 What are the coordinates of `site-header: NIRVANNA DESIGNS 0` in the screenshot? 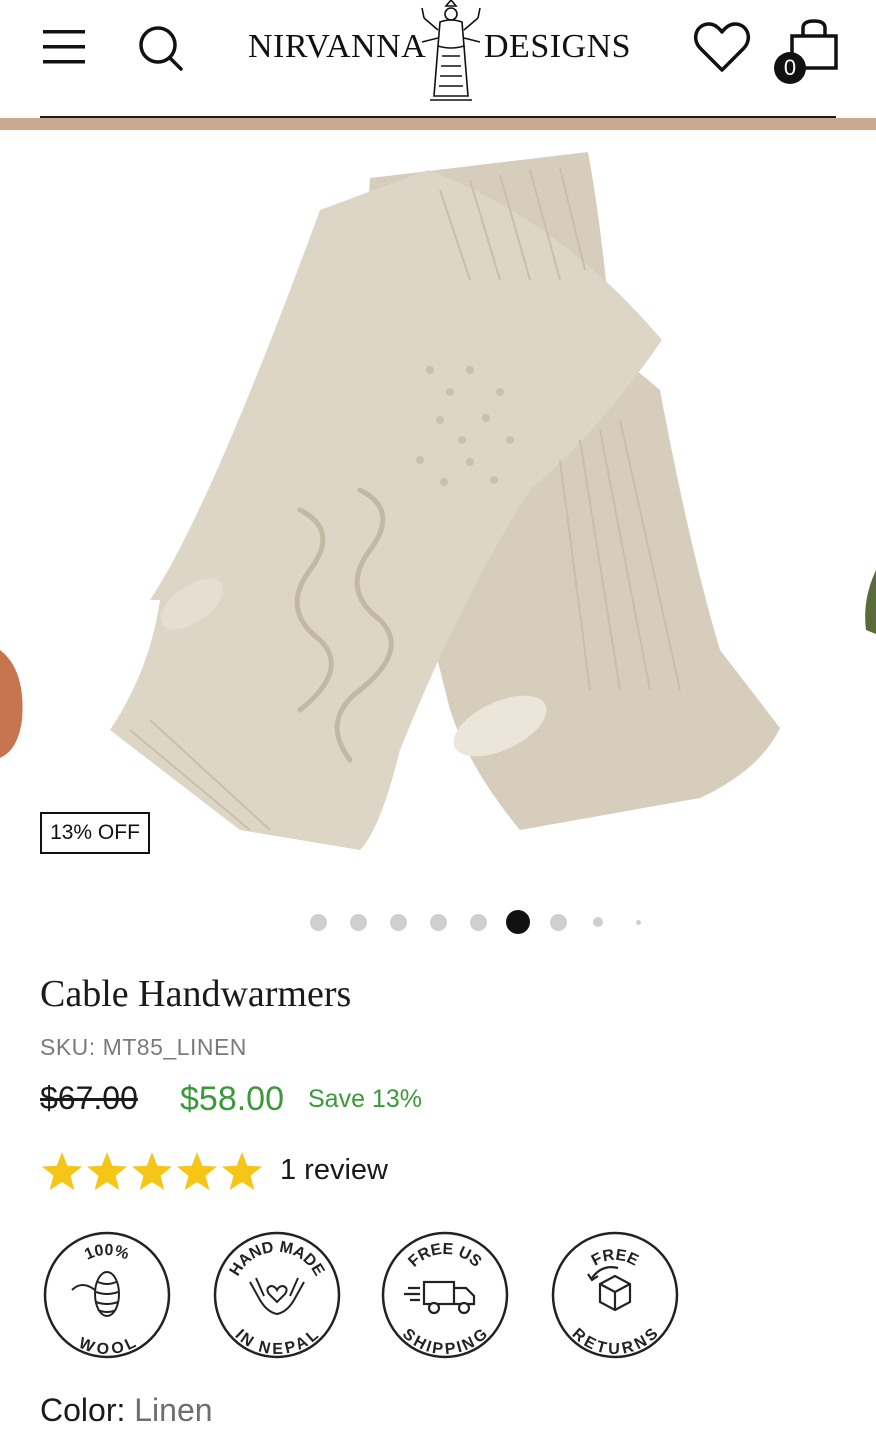 It's located at (438, 59).